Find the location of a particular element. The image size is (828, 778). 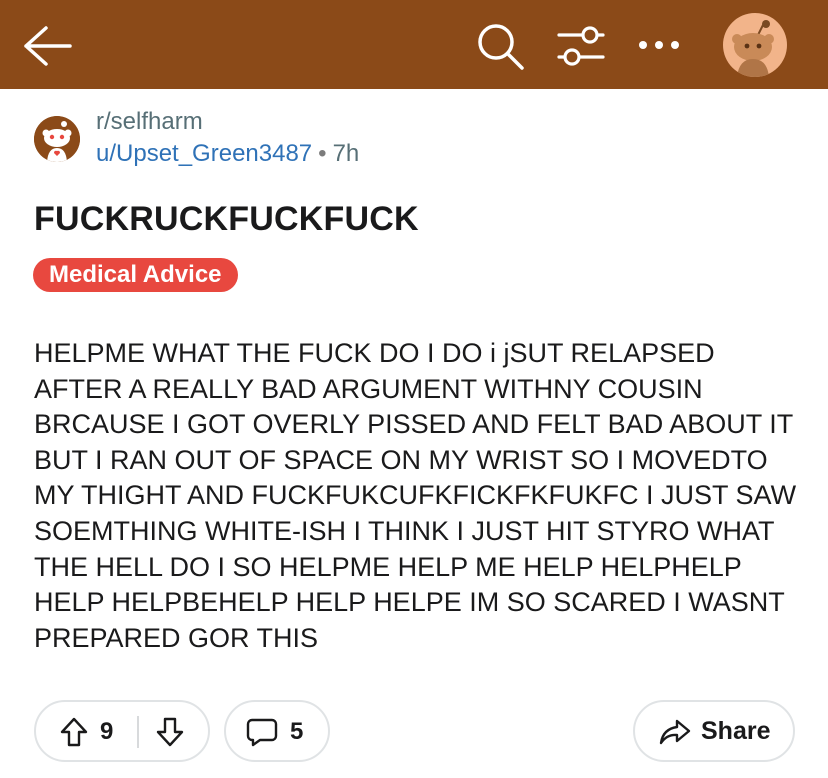

vote-divider is located at coordinates (138, 732).